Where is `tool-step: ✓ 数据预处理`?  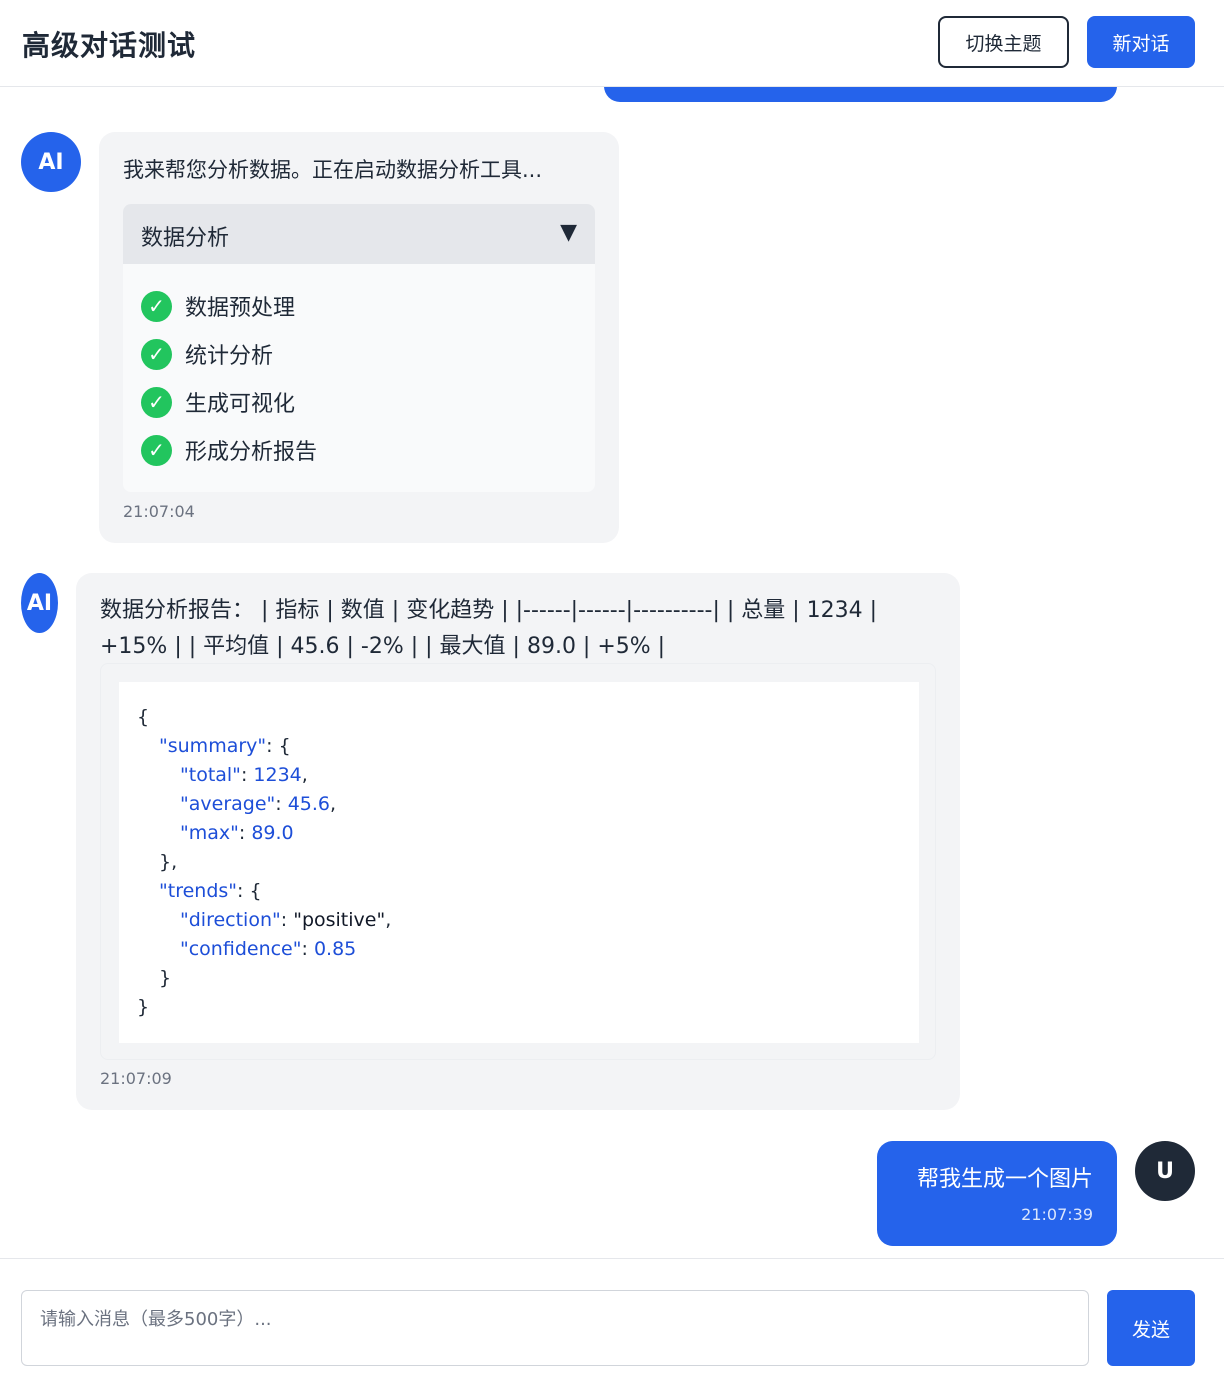
tool-step: ✓ 数据预处理 is located at coordinates (218, 306).